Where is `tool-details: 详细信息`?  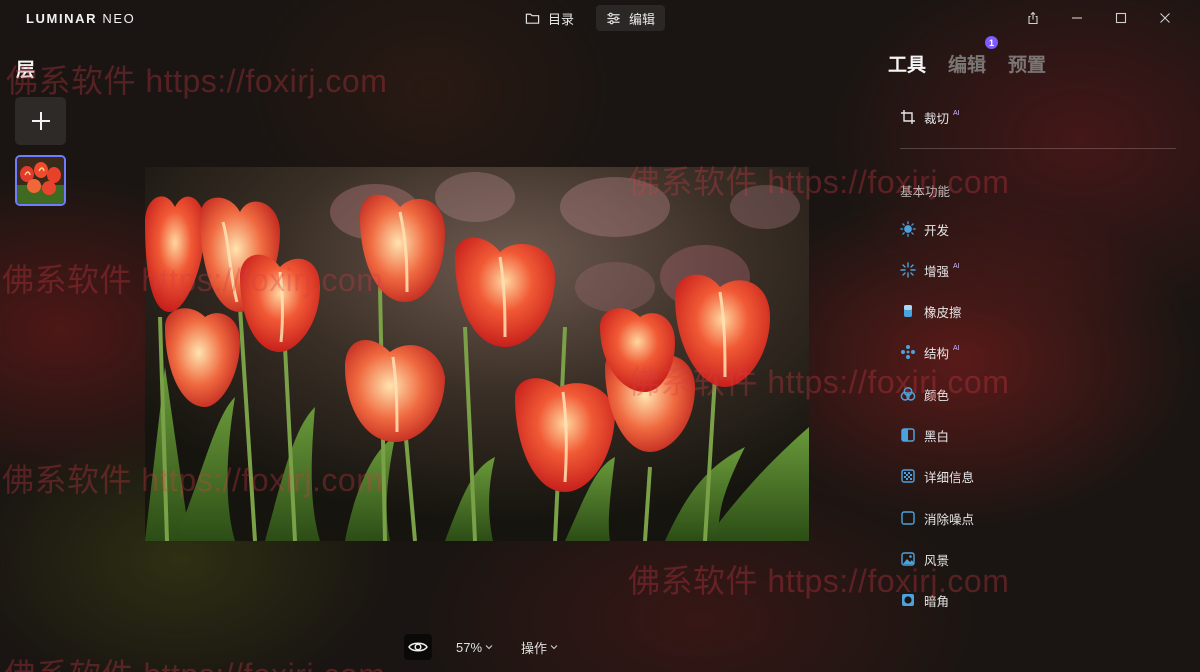 tool-details: 详细信息 is located at coordinates (937, 476).